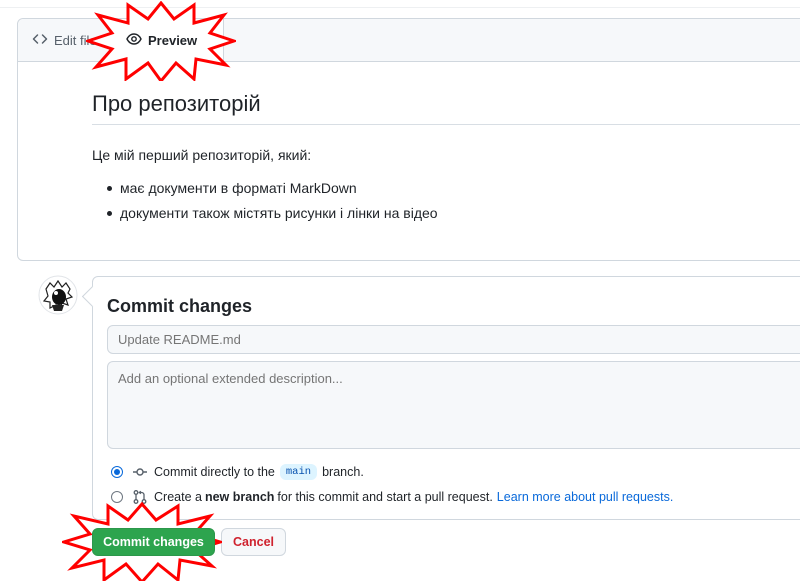 Image resolution: width=800 pixels, height=581 pixels. What do you see at coordinates (239, 497) in the screenshot?
I see `new-branch-bold: new branch` at bounding box center [239, 497].